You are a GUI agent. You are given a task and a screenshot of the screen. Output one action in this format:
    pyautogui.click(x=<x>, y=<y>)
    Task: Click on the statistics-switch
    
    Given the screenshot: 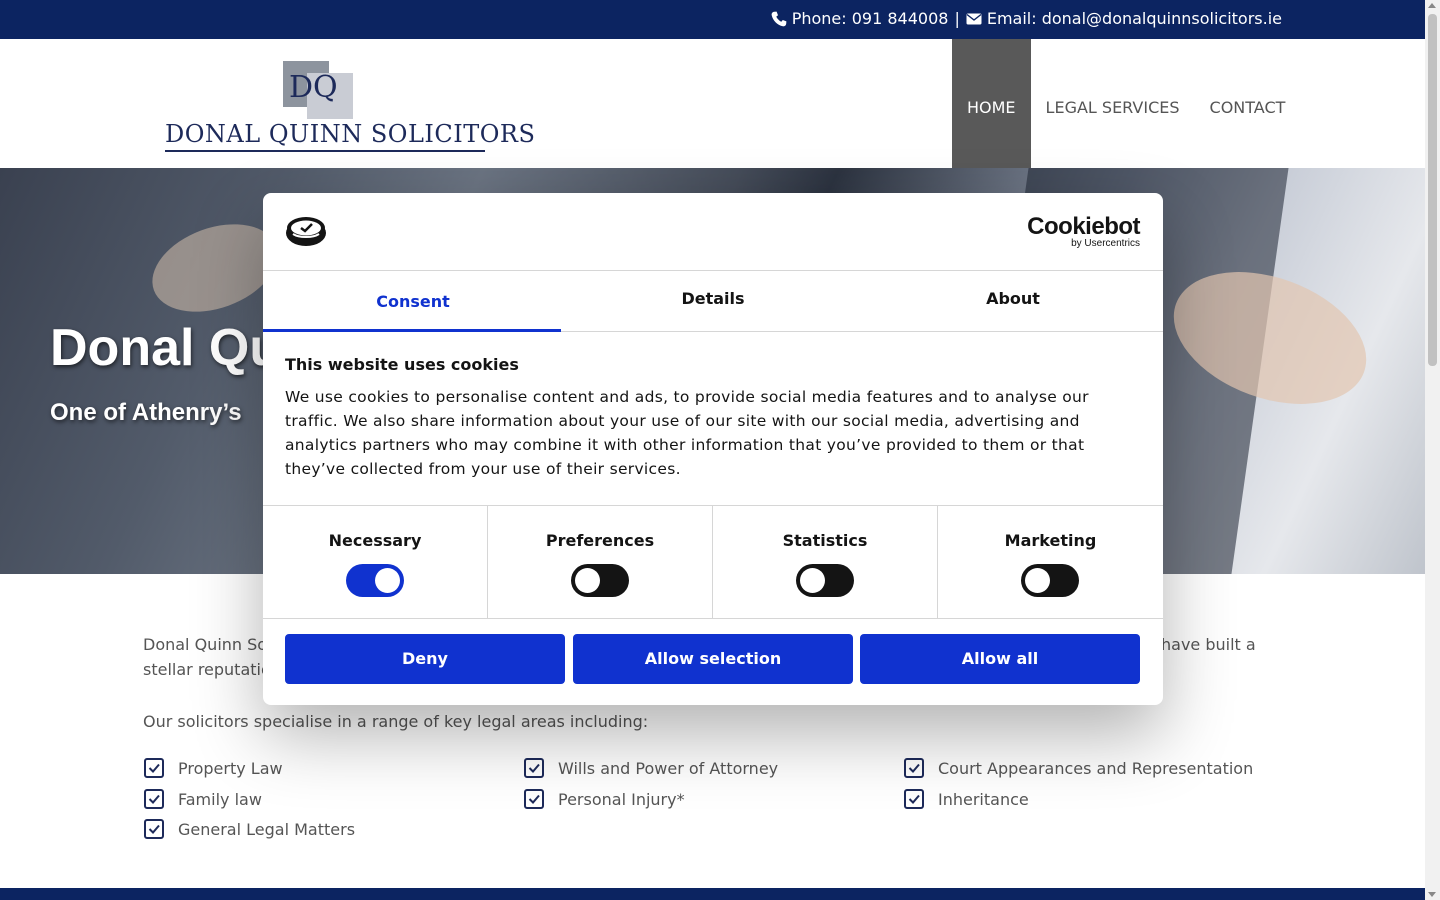 What is the action you would take?
    pyautogui.click(x=825, y=580)
    